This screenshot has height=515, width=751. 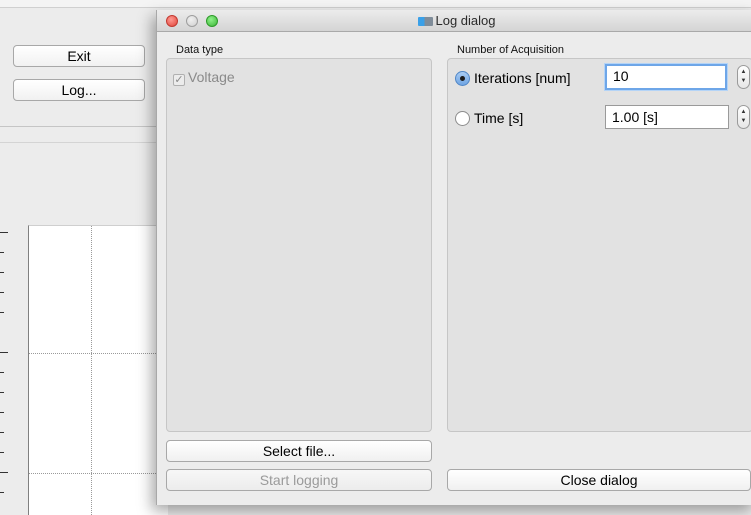 I want to click on iterations-label: Iterations [num], so click(x=522, y=78).